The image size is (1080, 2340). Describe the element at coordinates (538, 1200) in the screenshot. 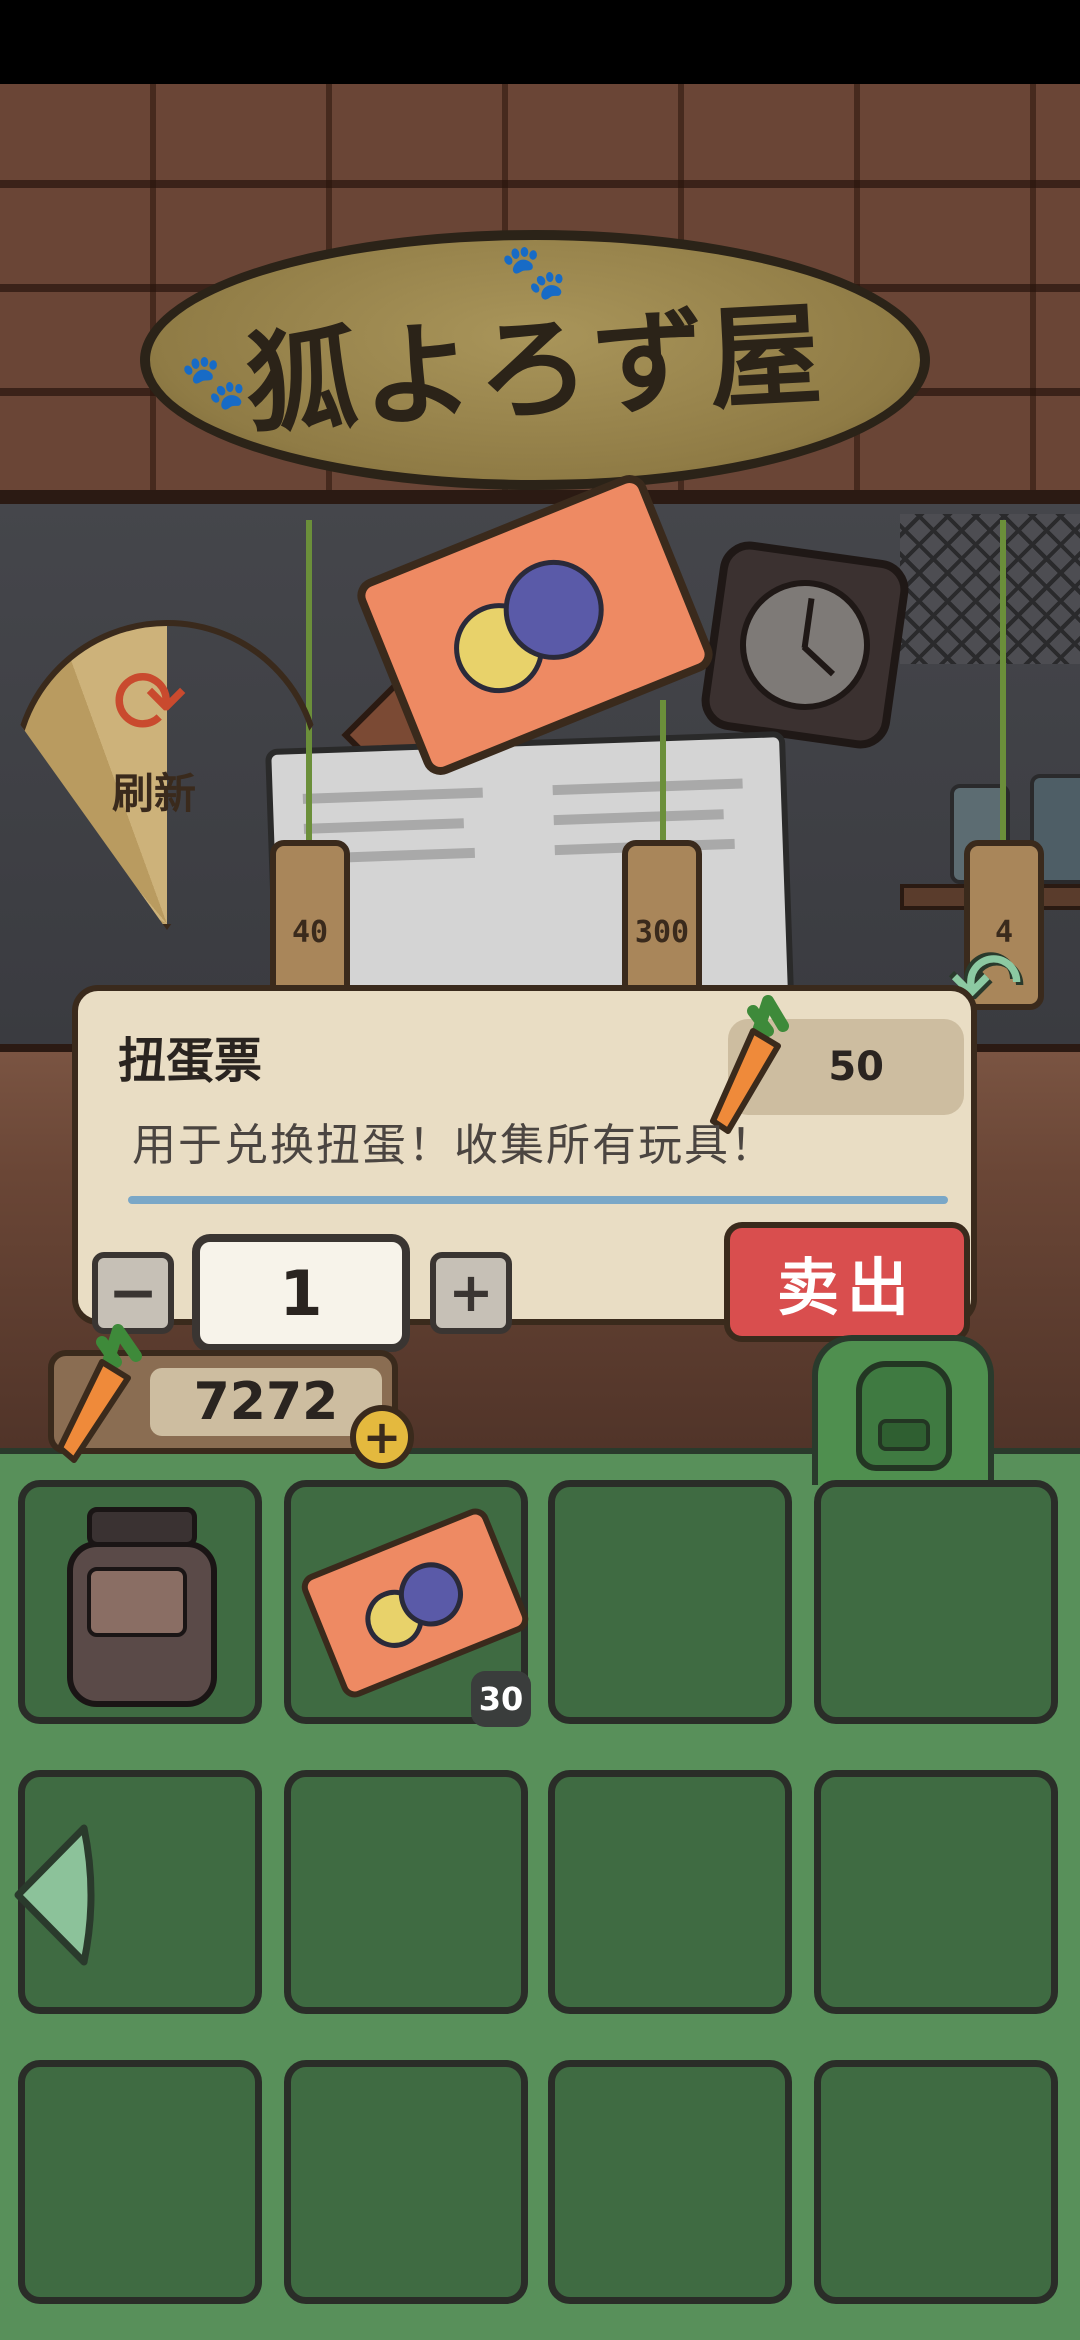

I see `description-underline` at that location.